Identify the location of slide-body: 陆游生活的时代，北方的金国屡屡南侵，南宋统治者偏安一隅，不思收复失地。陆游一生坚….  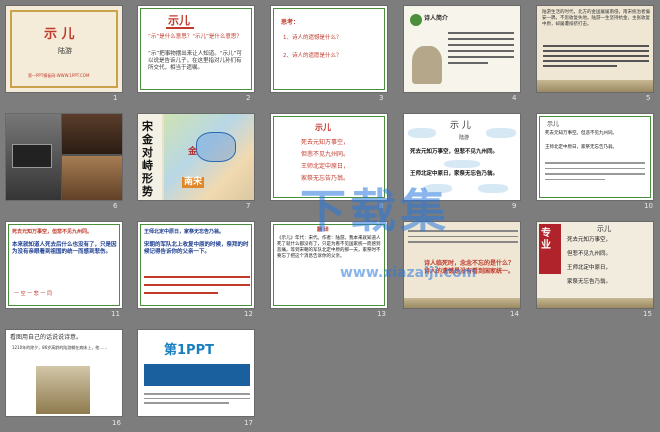
(596, 18).